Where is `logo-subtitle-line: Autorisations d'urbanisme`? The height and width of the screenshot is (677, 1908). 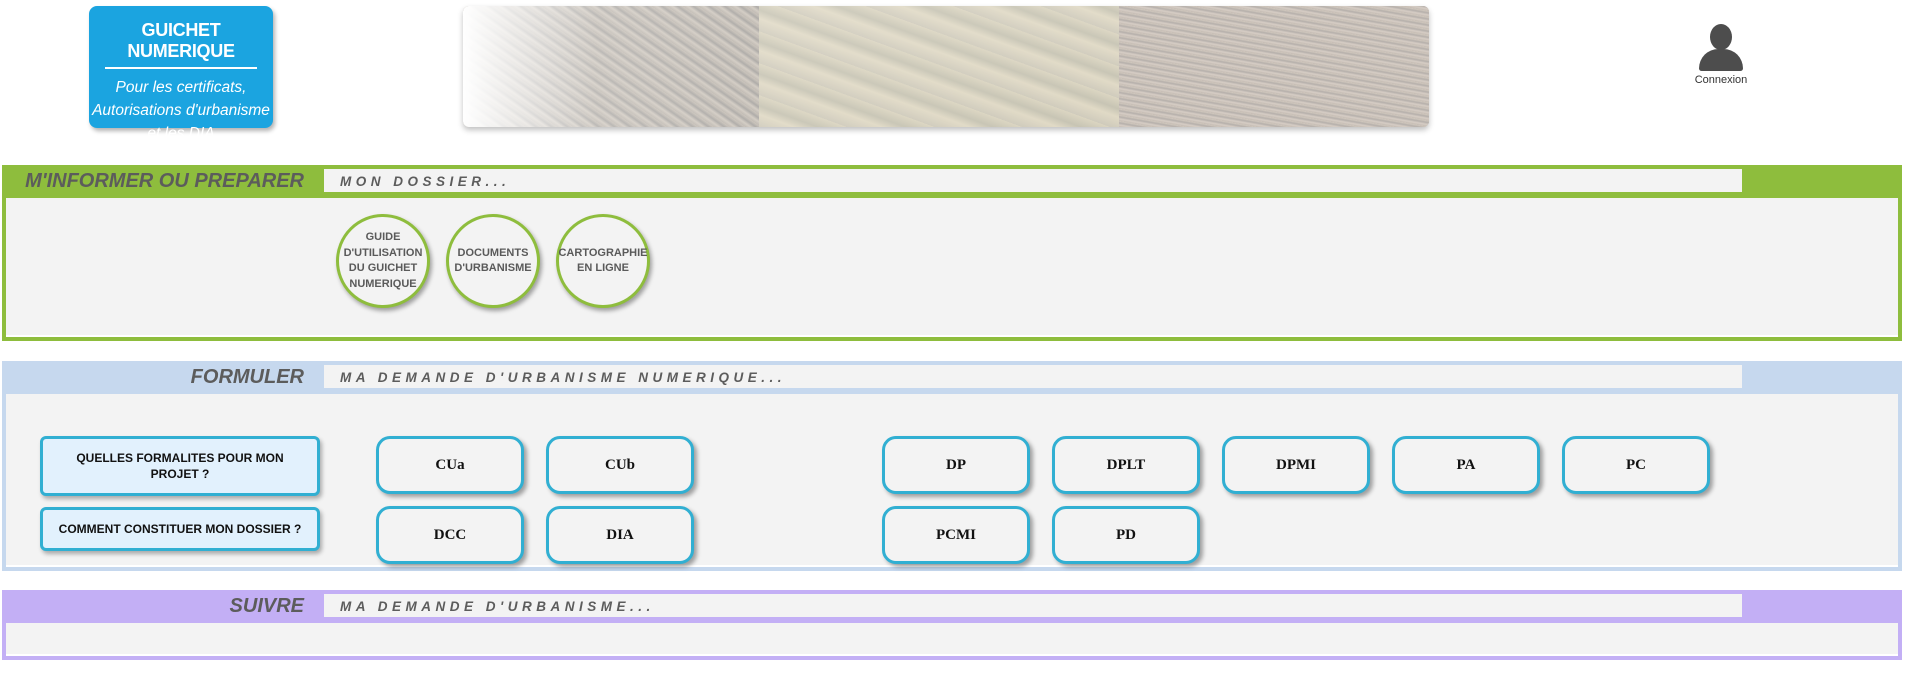 logo-subtitle-line: Autorisations d'urbanisme is located at coordinates (181, 110).